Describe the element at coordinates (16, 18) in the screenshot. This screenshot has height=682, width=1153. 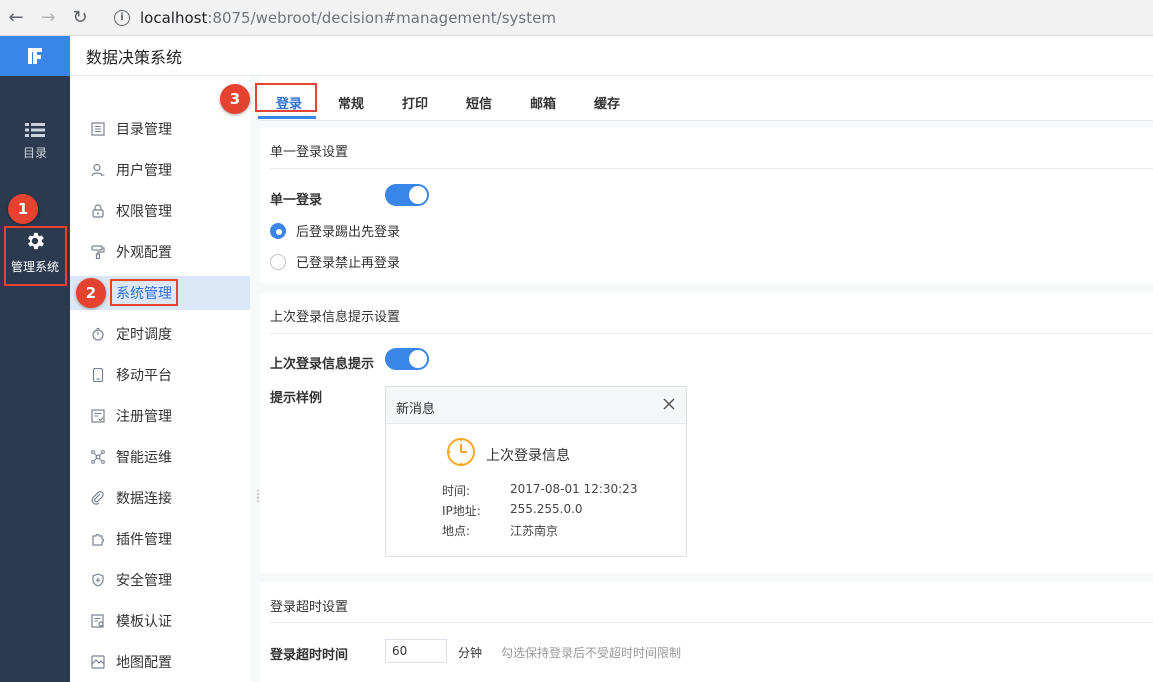
I see `back-arrow-icon: ←` at that location.